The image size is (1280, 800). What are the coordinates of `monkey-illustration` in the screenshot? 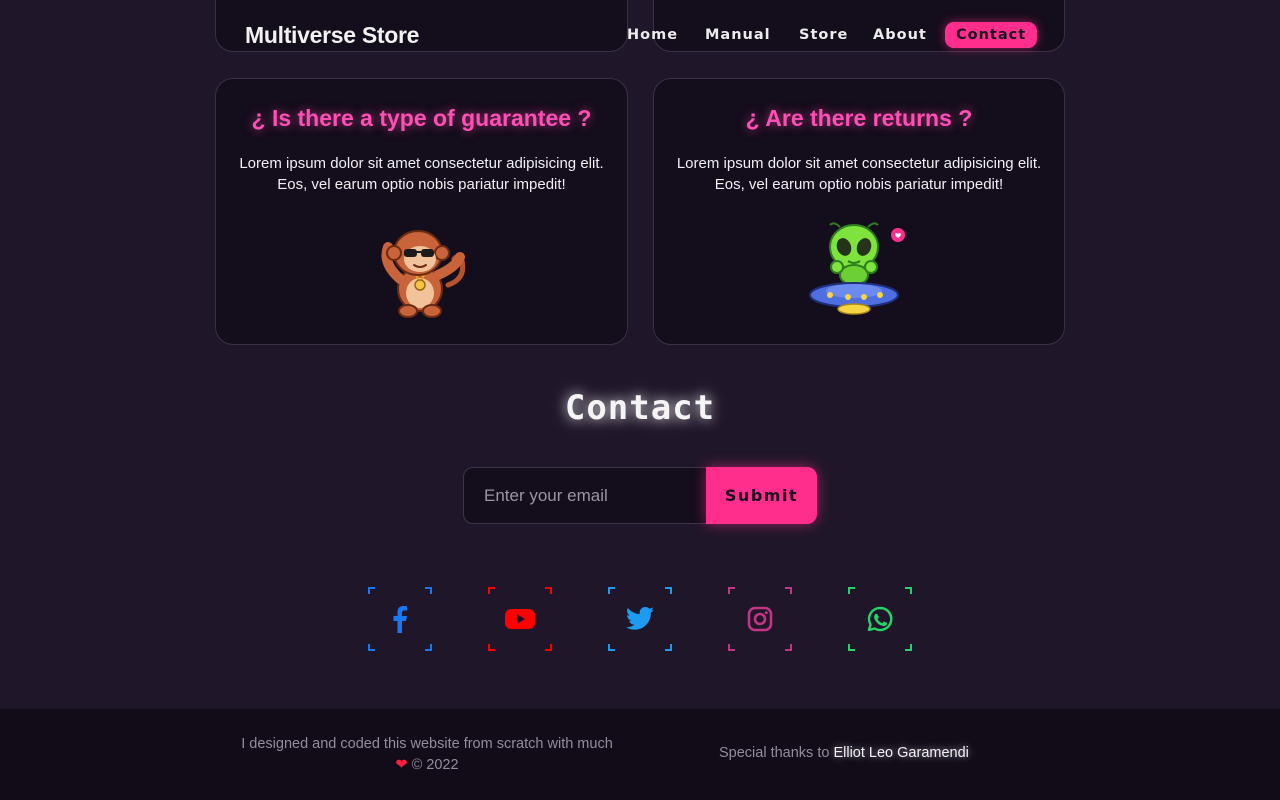 It's located at (422, 271).